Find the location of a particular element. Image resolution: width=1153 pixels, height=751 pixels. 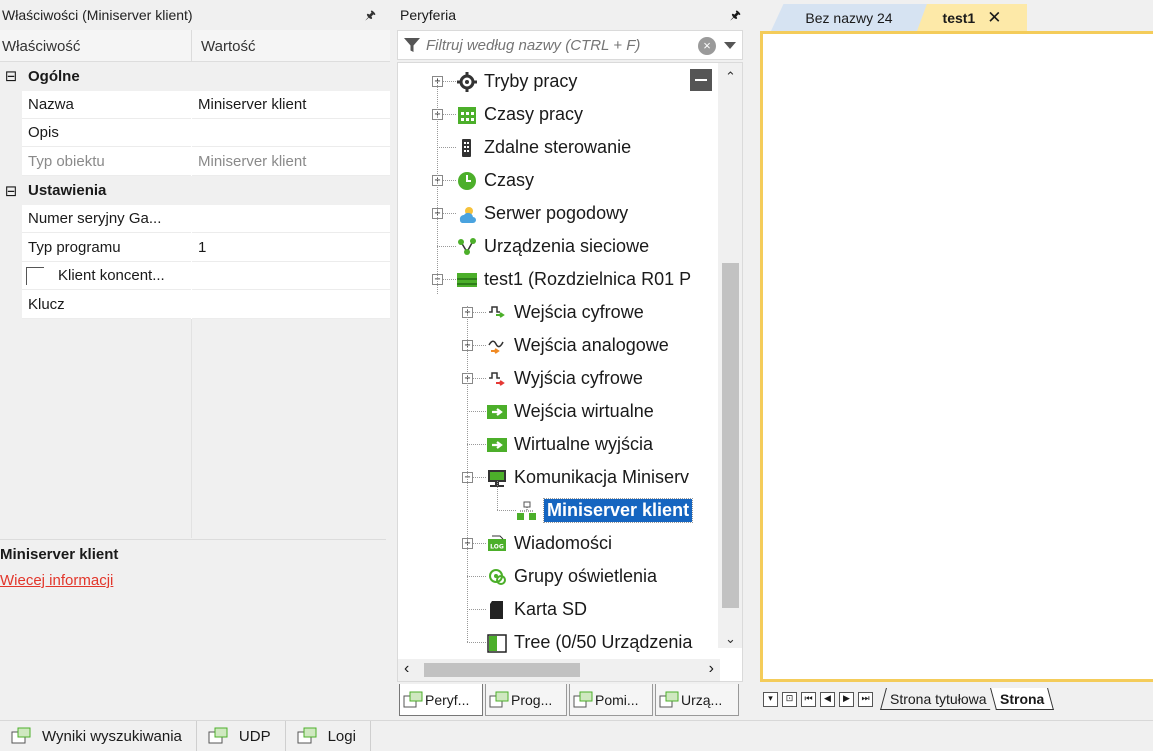

tree-node: Grupy oświetlenia is located at coordinates (571, 576).